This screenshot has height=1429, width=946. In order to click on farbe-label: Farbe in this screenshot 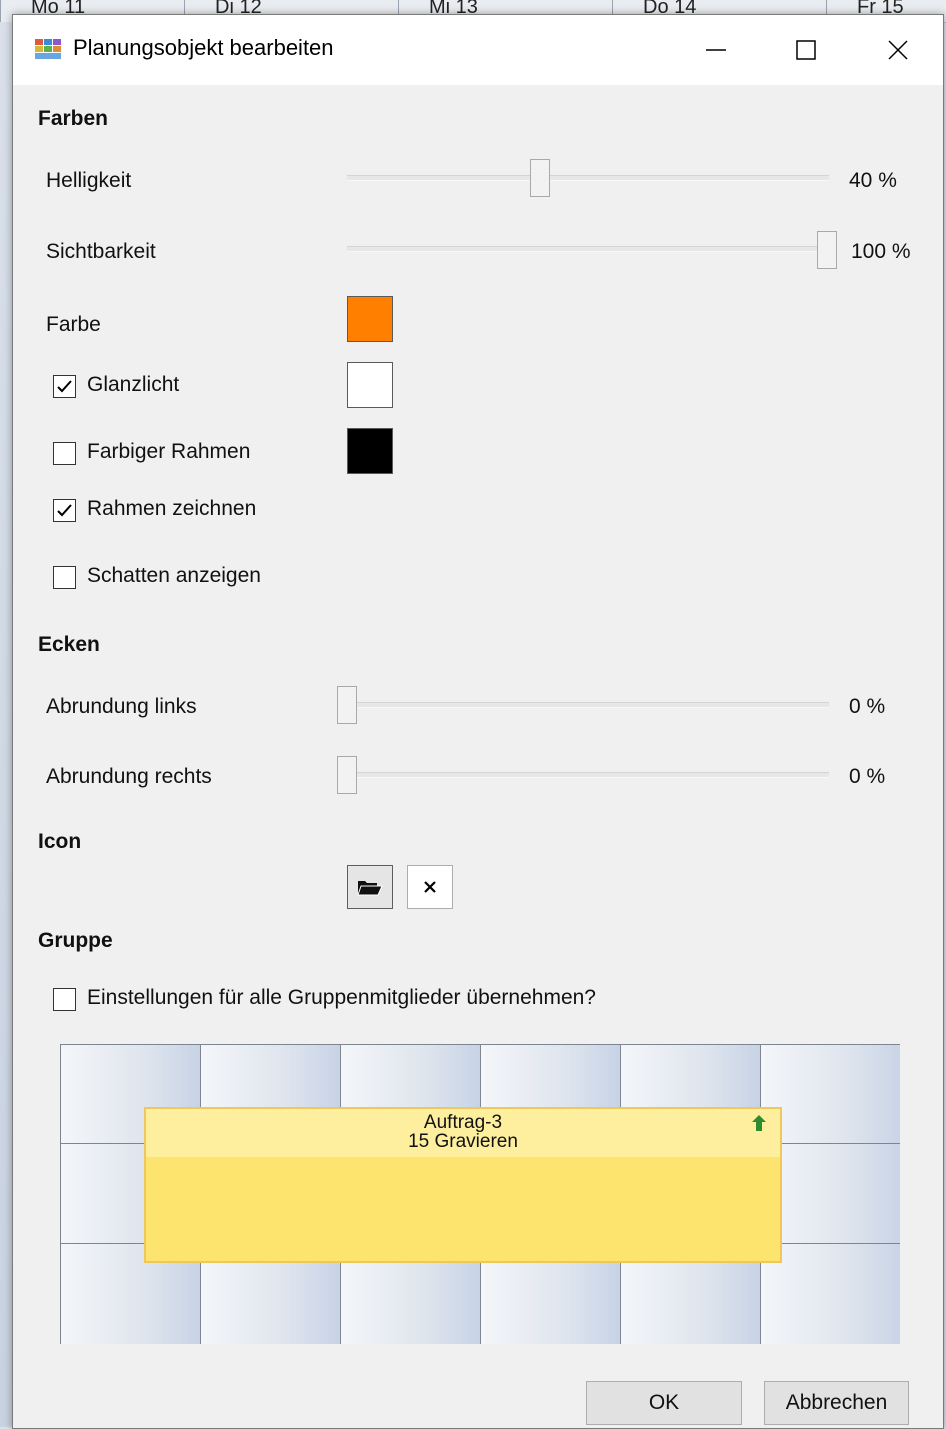, I will do `click(73, 324)`.